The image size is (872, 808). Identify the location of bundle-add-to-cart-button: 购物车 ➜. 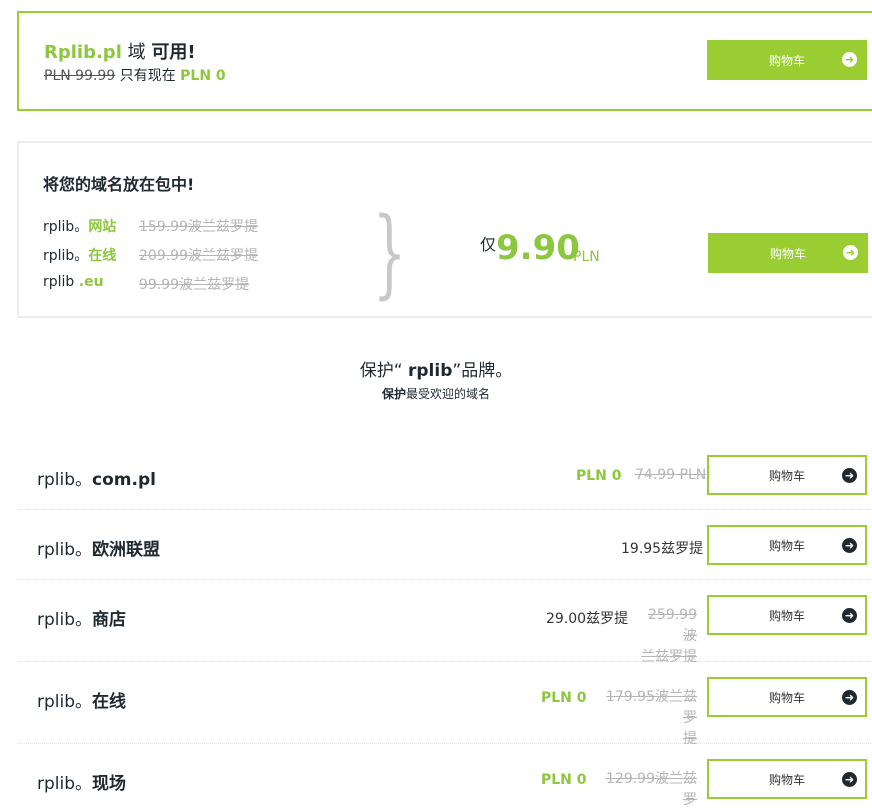
(788, 253).